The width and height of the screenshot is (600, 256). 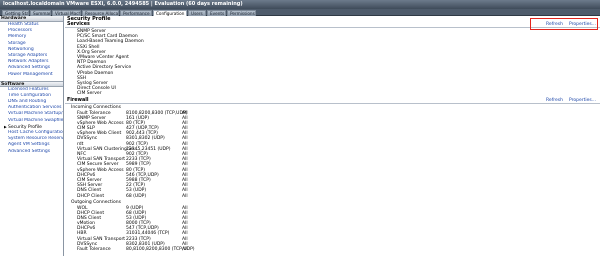 I want to click on sidebar-item-label: DNS and Routing, so click(x=27, y=102).